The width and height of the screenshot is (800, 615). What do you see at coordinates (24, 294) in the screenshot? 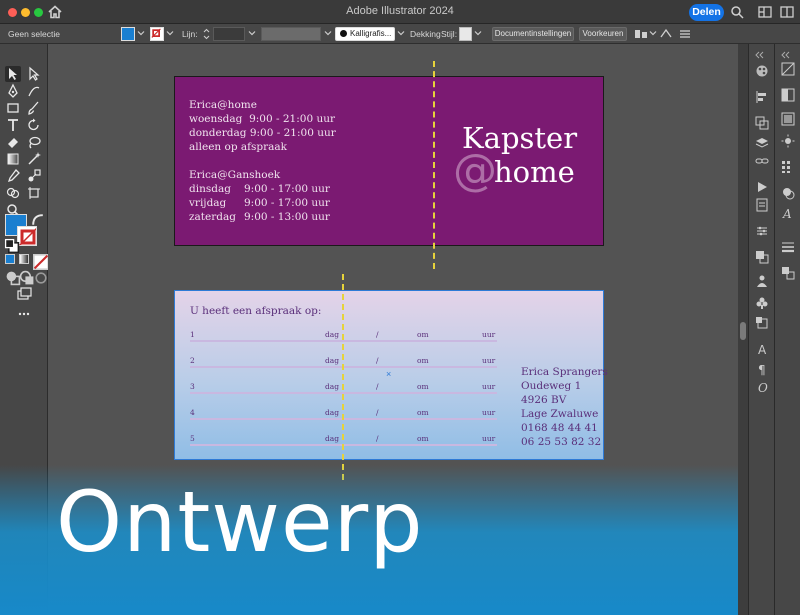
I see `screen-mode-icon` at bounding box center [24, 294].